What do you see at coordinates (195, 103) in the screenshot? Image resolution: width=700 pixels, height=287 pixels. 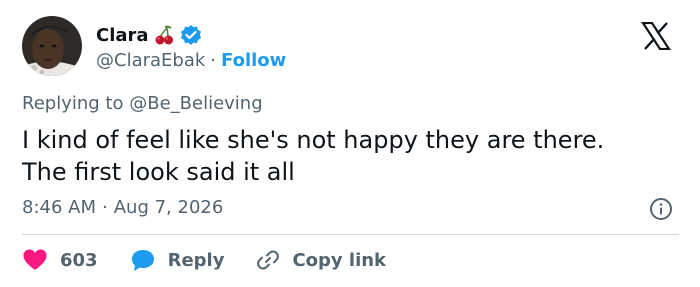 I see `replying-mention: @Be_Believing` at bounding box center [195, 103].